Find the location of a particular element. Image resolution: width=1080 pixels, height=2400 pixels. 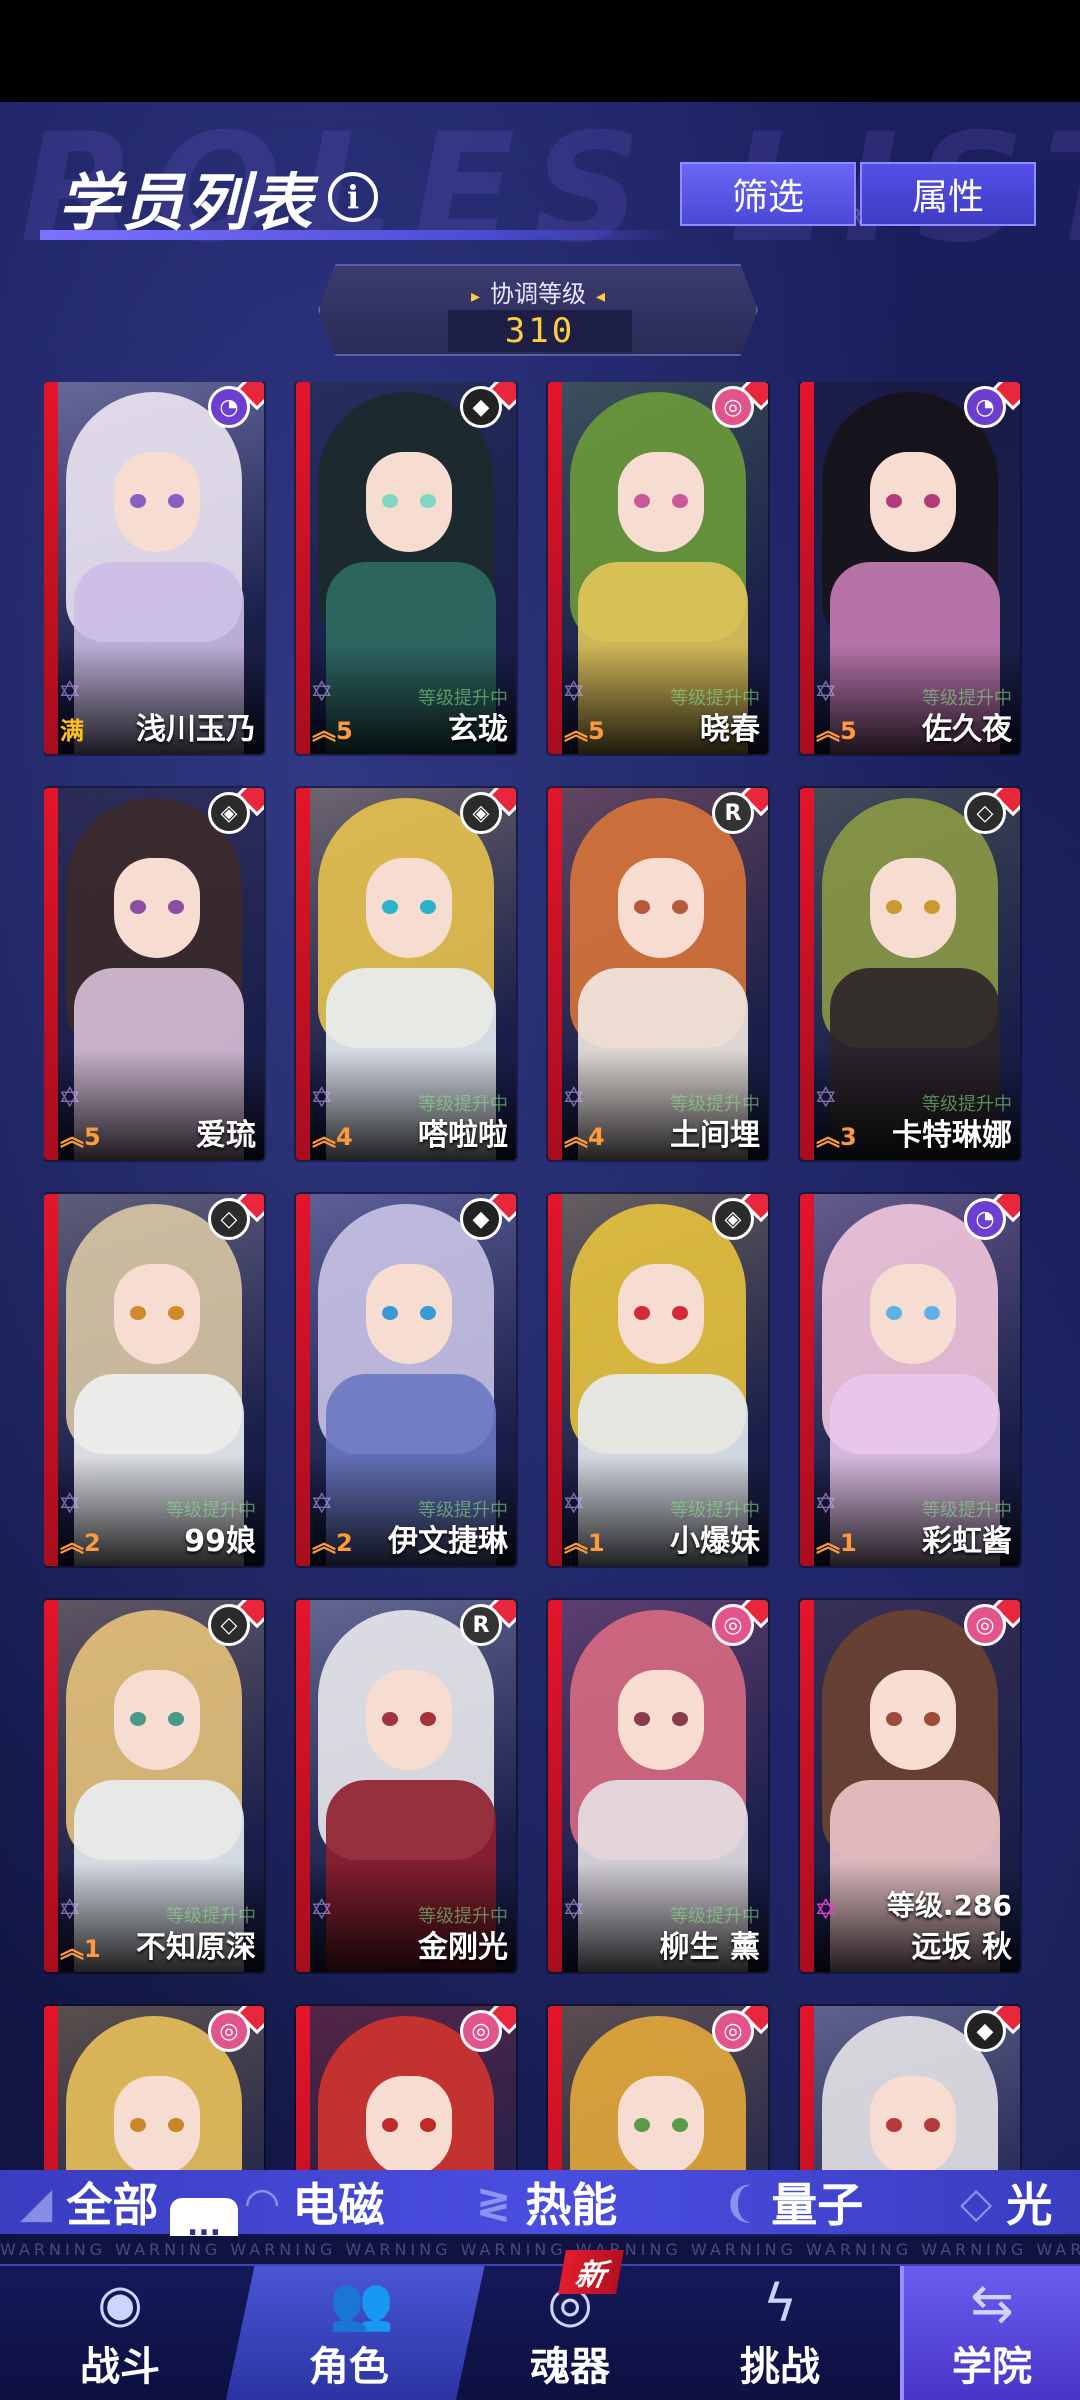

character-card: ◎ 等级提升中 ✡ ︽5 晓春 is located at coordinates (658, 568).